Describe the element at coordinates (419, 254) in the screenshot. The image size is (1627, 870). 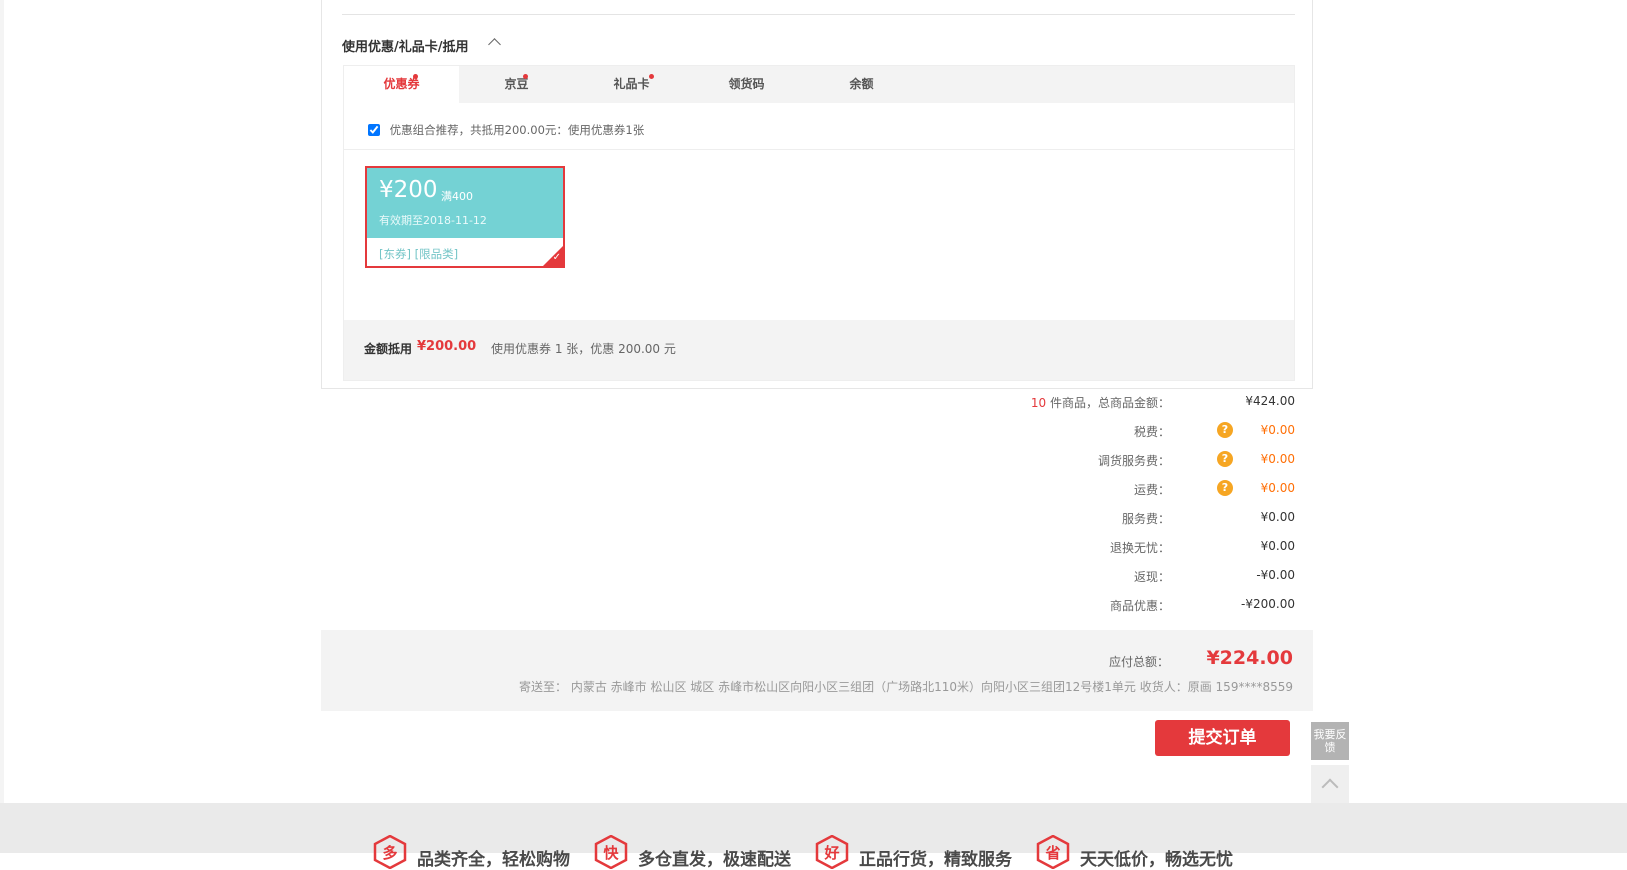
I see `coupon-tags: [东券] [限品类]` at that location.